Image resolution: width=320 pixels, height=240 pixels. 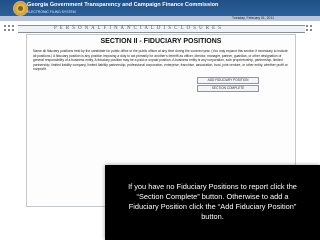 I want to click on header-subtitle: ELECTRONIC FILING SYSTEM, so click(x=51, y=11).